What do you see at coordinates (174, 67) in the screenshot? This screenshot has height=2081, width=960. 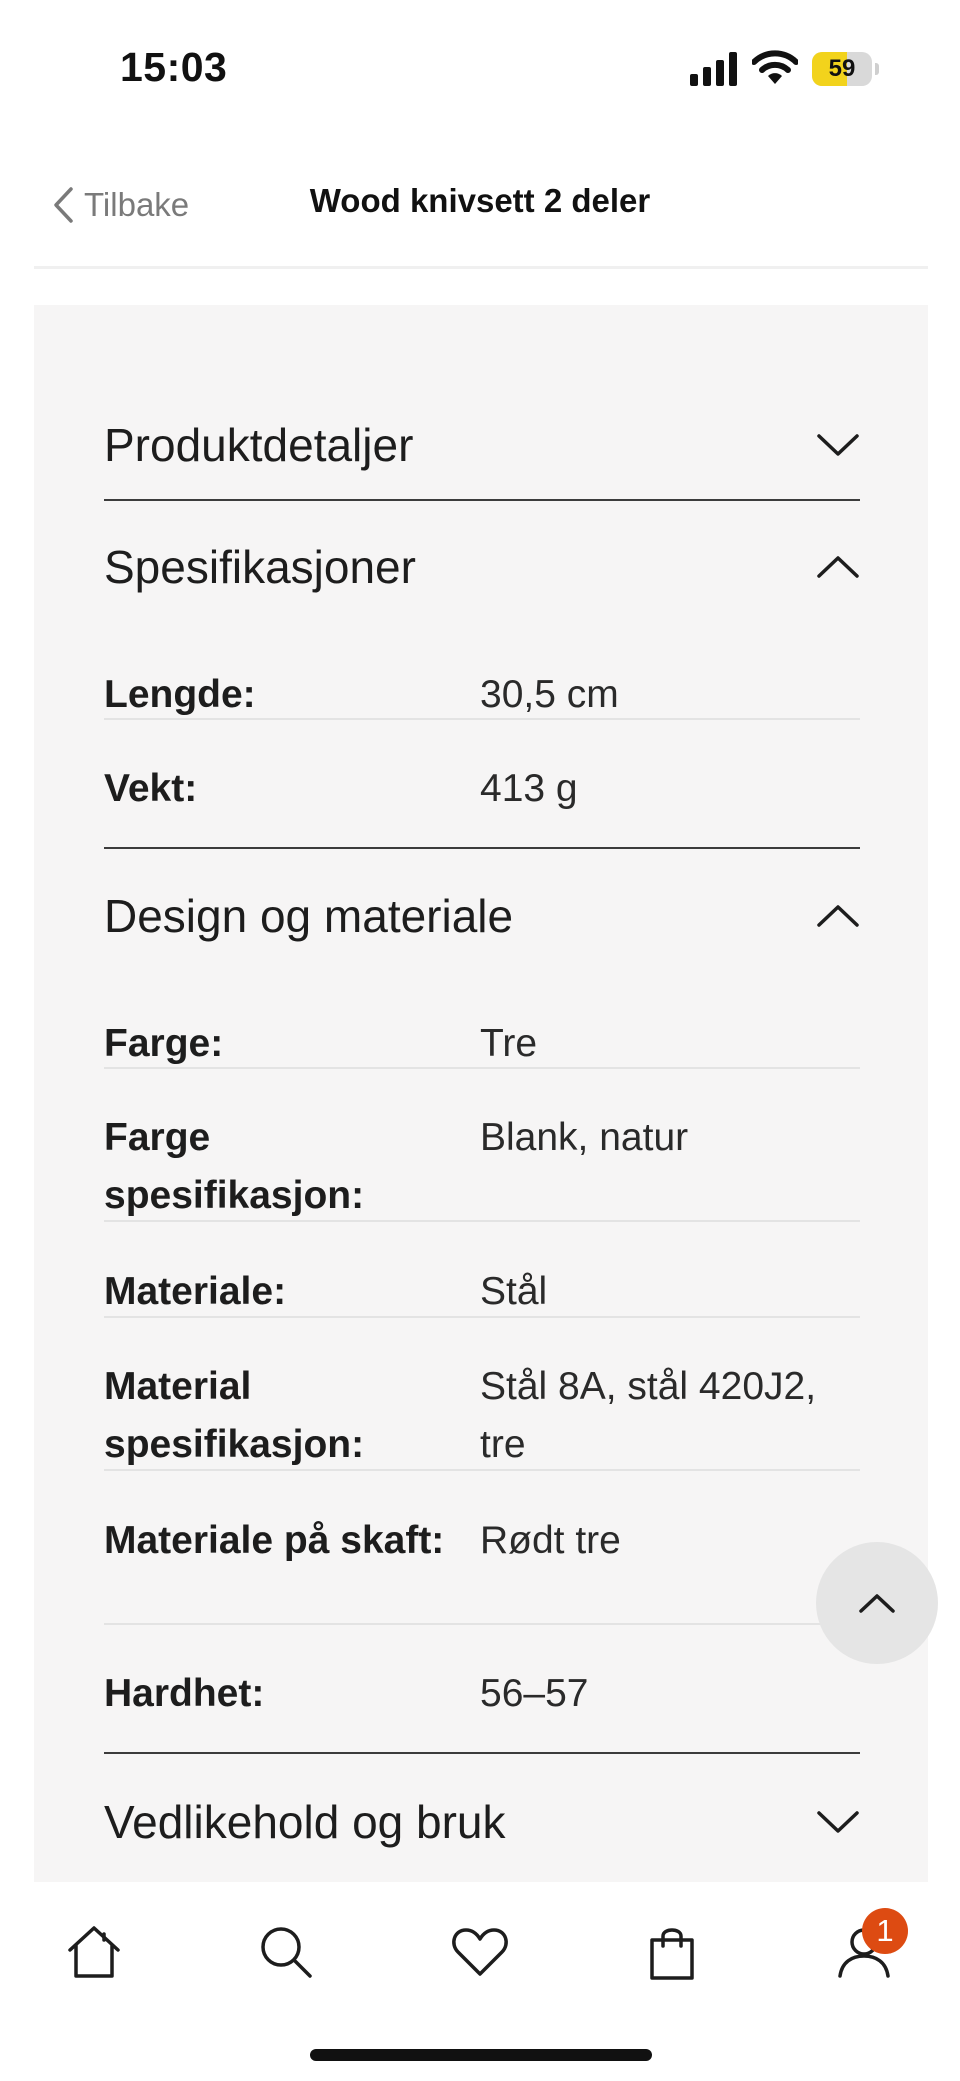 I see `status-time: 15:03` at bounding box center [174, 67].